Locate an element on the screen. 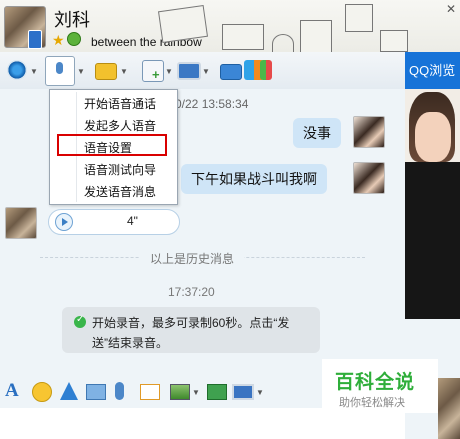 This screenshot has width=460, height=439. sketch-figure-decoration is located at coordinates (316, 36).